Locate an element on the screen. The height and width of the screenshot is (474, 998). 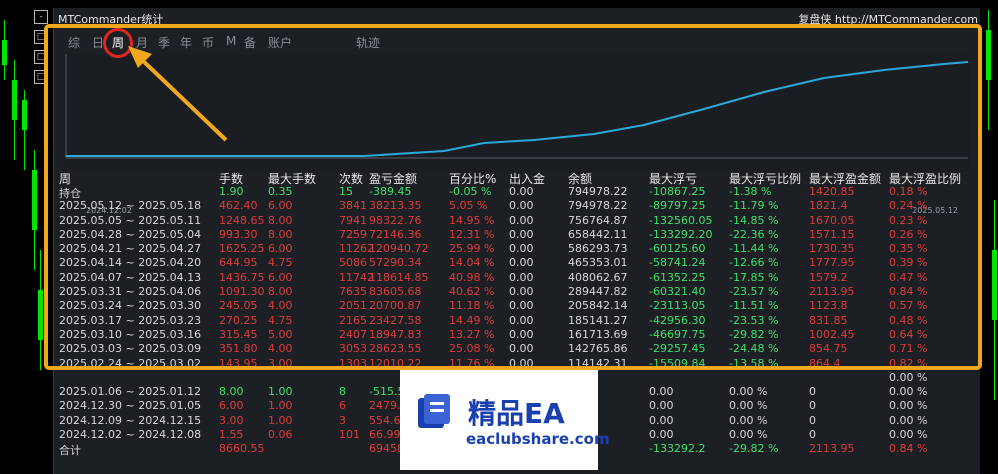
cell-period: 2024.12.30 ~ 2025.01.05 is located at coordinates (130, 406).